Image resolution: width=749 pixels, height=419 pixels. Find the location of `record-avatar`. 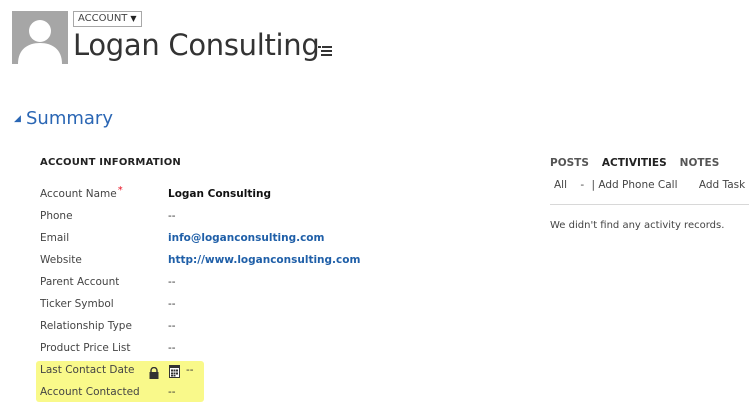

record-avatar is located at coordinates (40, 37).